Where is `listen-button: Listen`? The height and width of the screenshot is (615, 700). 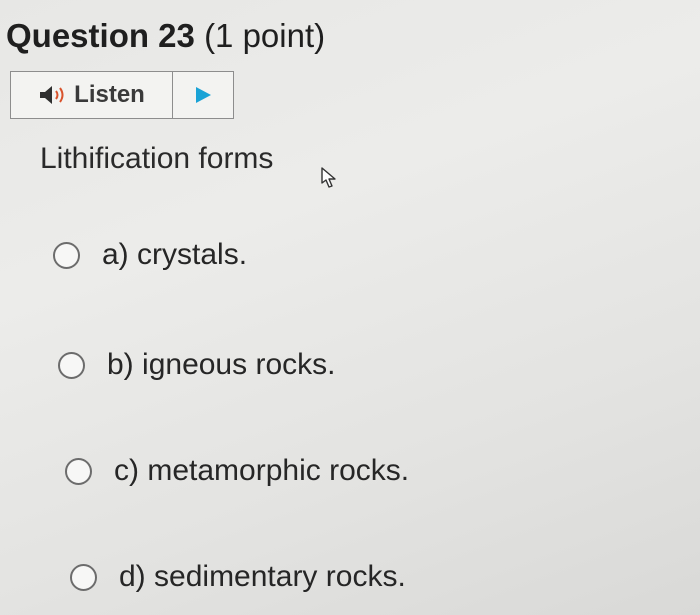
listen-button: Listen is located at coordinates (92, 95).